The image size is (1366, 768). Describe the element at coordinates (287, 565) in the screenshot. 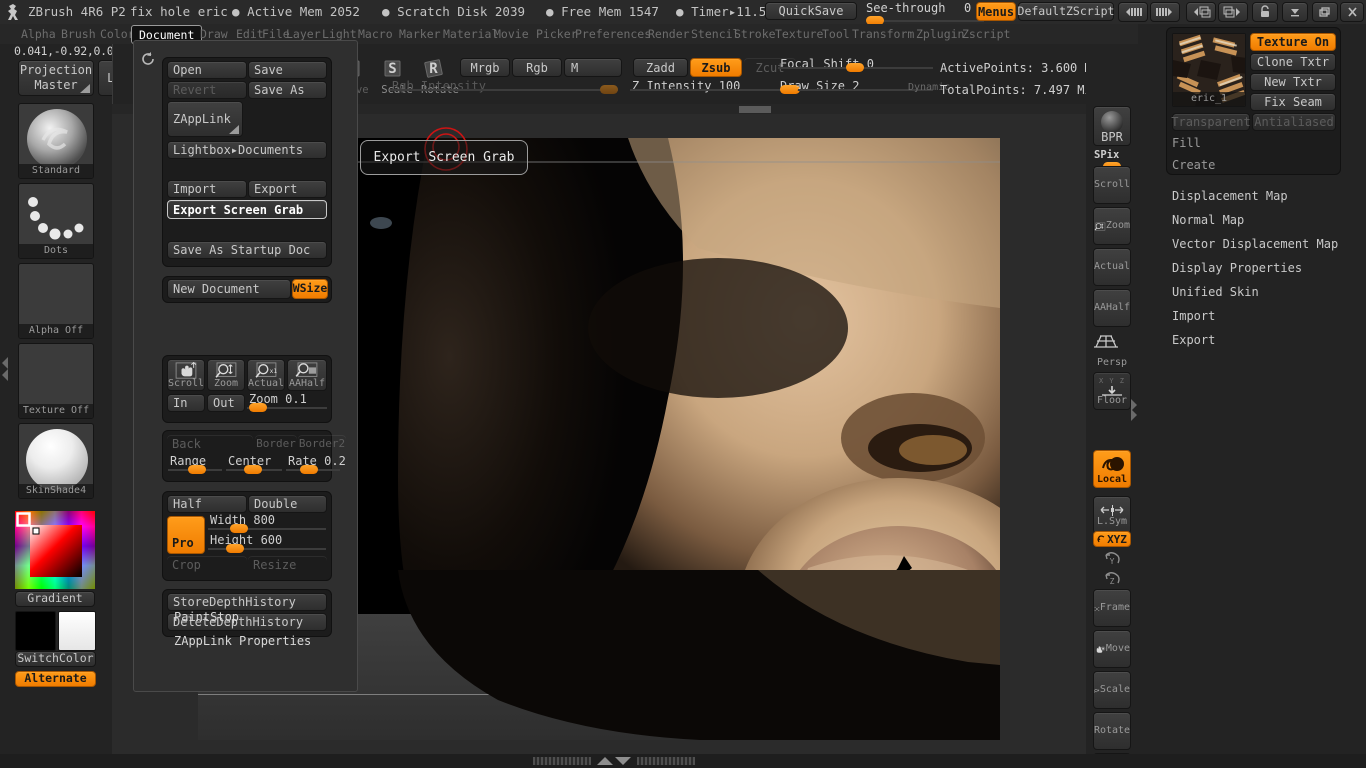

I see `resize-button: Resize` at that location.